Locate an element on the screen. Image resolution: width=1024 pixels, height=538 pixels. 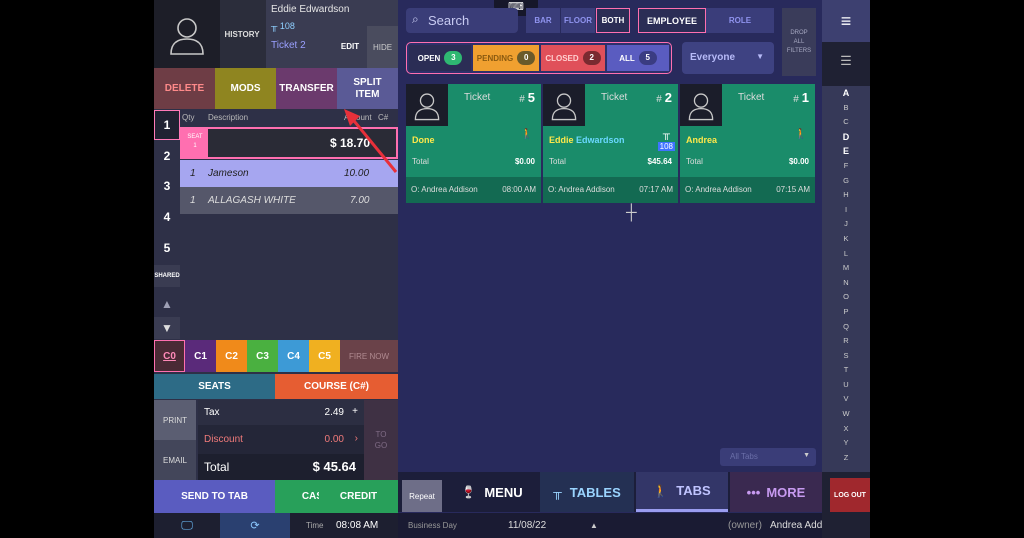
alpha-index-letter: R is located at coordinates (846, 341).